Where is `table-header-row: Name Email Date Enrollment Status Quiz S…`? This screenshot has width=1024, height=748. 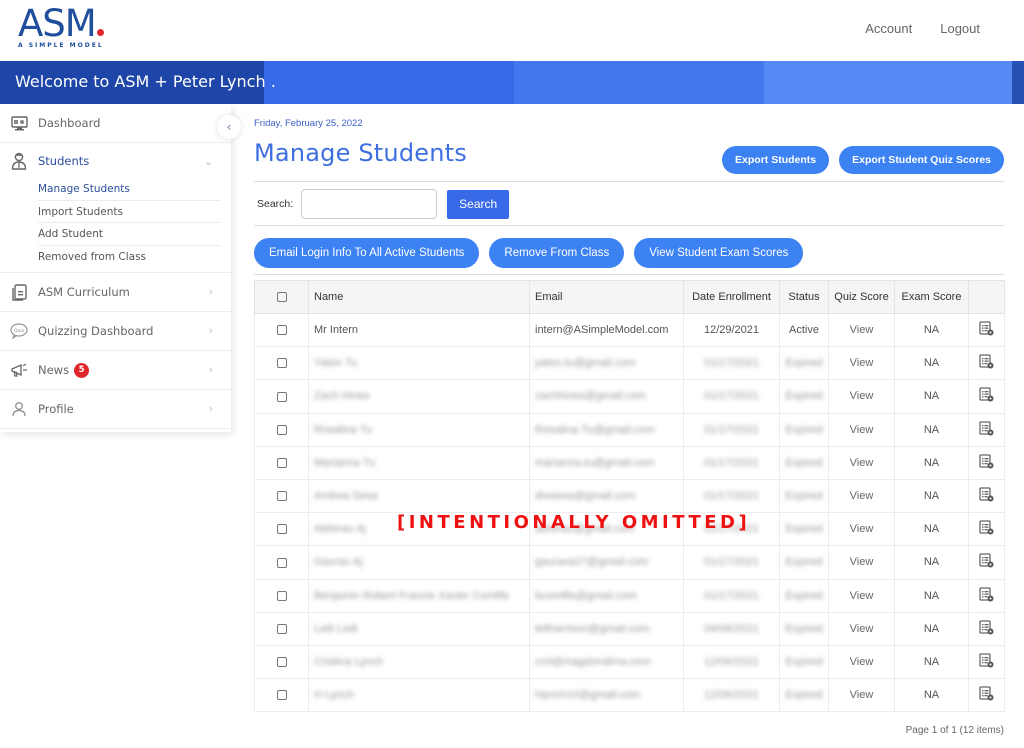 table-header-row: Name Email Date Enrollment Status Quiz S… is located at coordinates (629, 297).